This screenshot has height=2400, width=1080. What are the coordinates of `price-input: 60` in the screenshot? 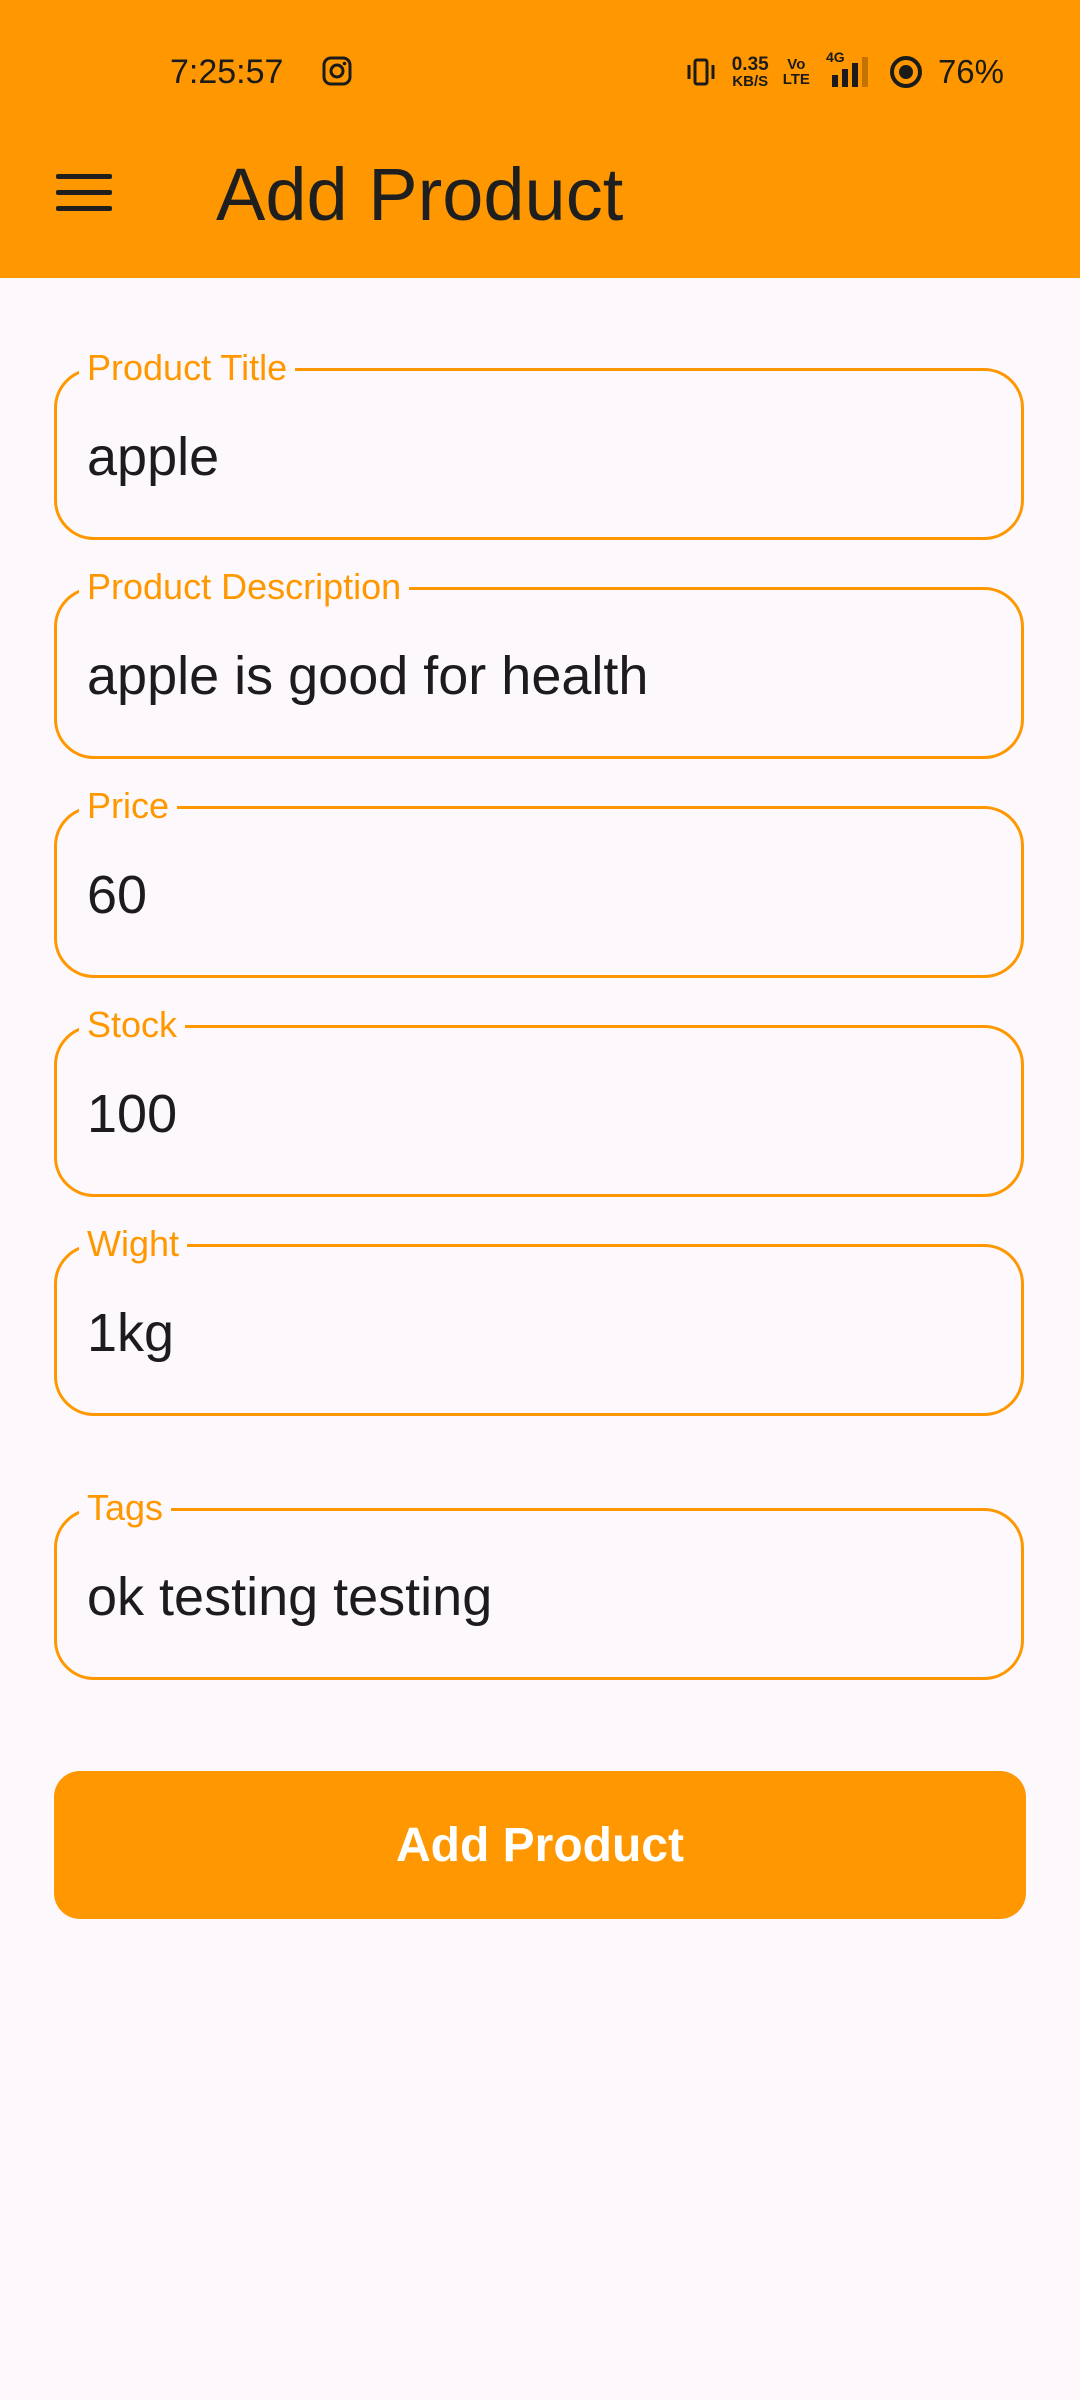 It's located at (539, 895).